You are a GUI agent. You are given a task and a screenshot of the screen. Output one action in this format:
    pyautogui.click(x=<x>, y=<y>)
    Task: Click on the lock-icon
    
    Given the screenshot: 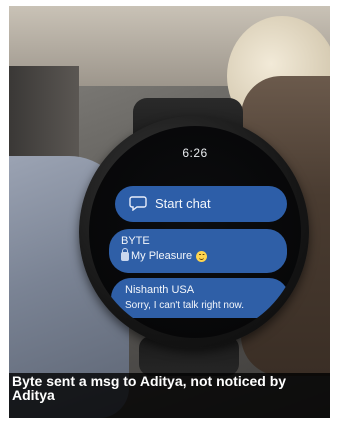 What is the action you would take?
    pyautogui.click(x=125, y=254)
    